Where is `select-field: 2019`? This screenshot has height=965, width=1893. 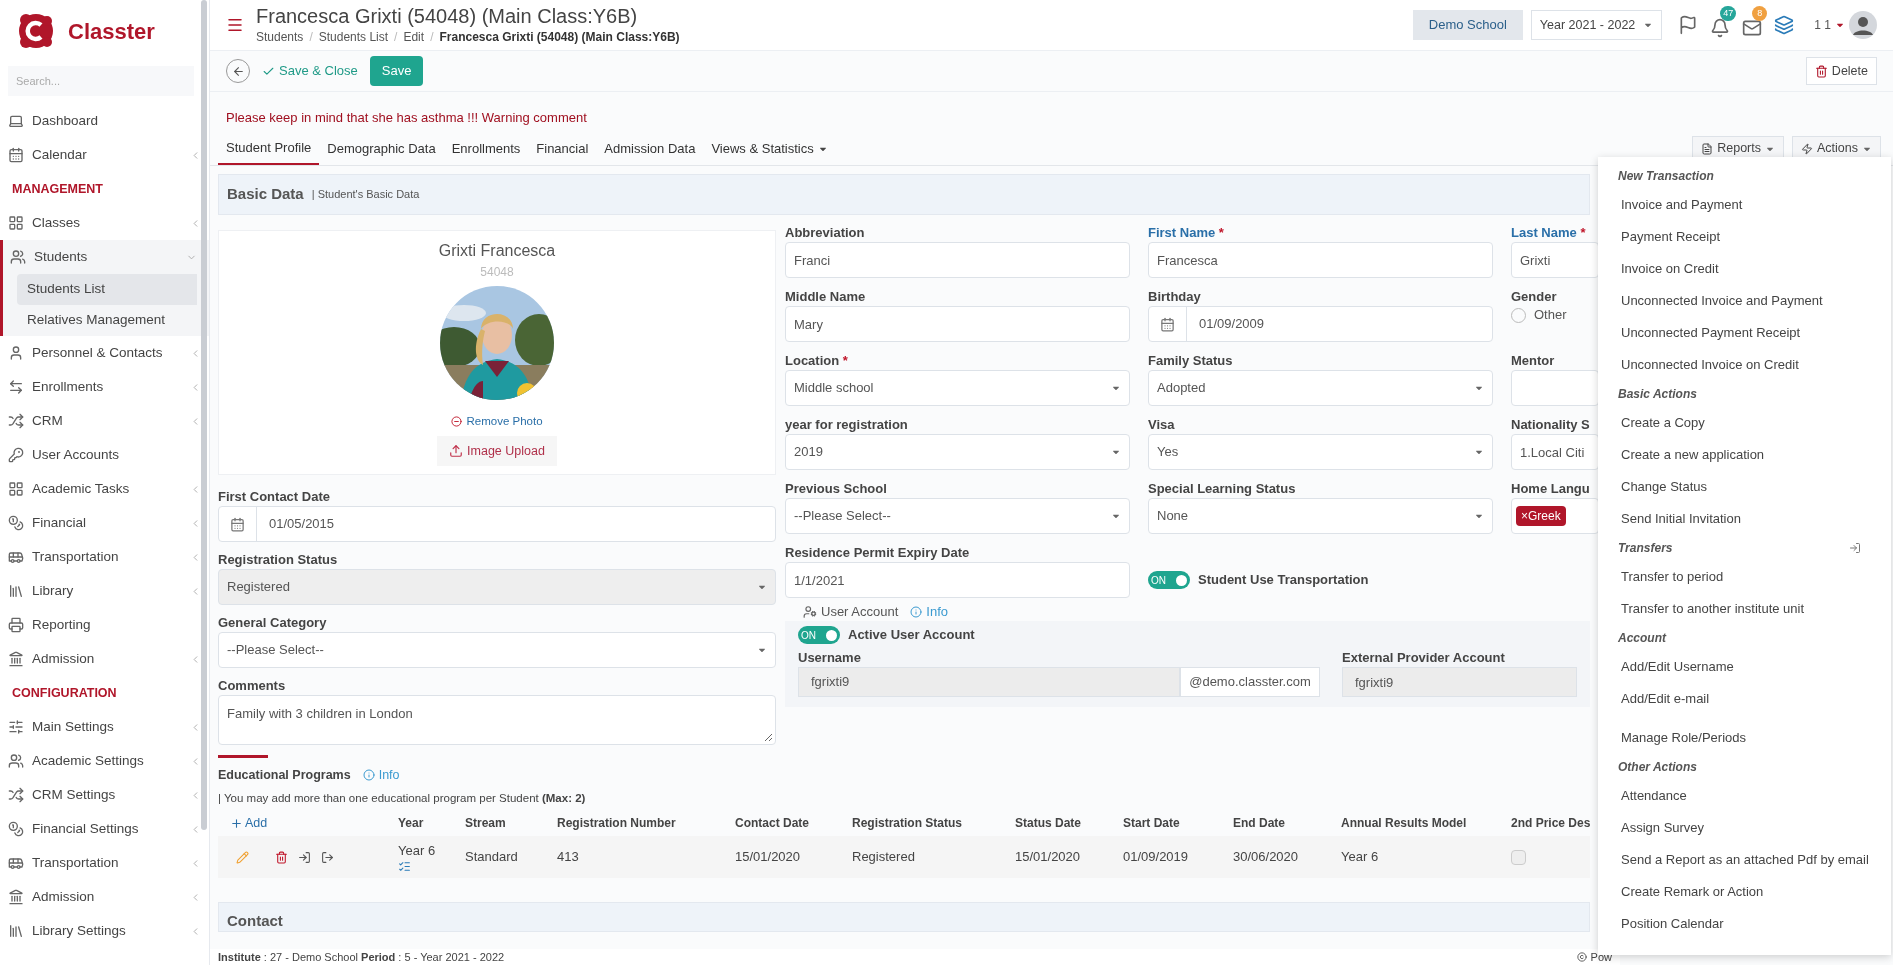
select-field: 2019 is located at coordinates (957, 452).